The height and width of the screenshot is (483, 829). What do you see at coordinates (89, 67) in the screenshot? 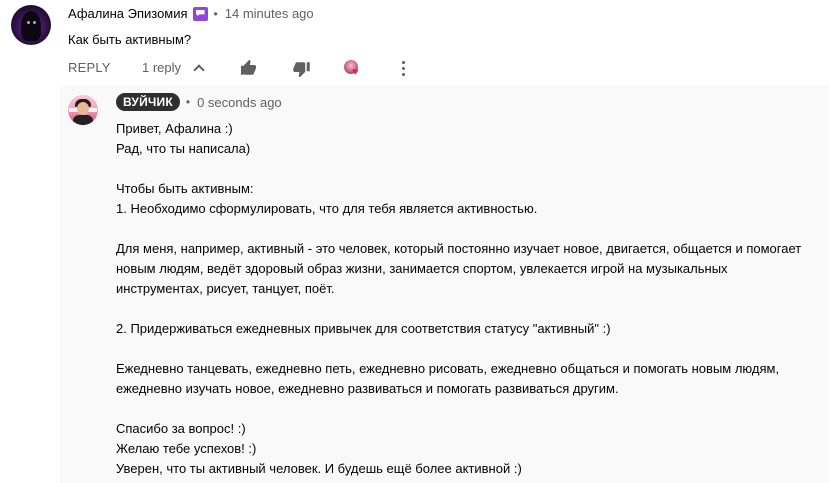
I see `reply-button: REPLY` at bounding box center [89, 67].